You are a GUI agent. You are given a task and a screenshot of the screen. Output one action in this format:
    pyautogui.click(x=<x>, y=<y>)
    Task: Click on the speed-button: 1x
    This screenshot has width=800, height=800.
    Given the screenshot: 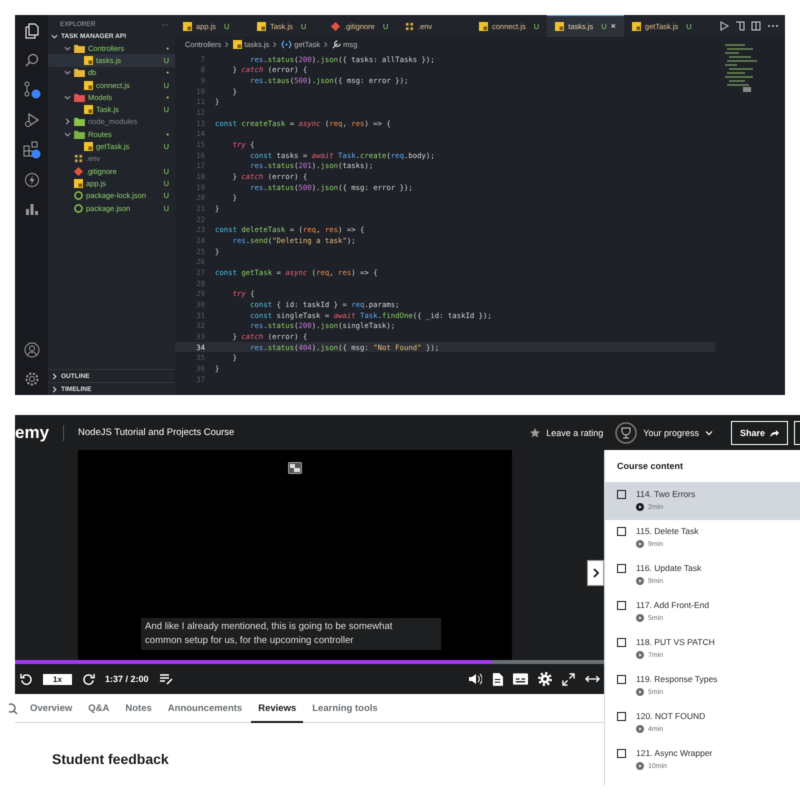 What is the action you would take?
    pyautogui.click(x=57, y=679)
    